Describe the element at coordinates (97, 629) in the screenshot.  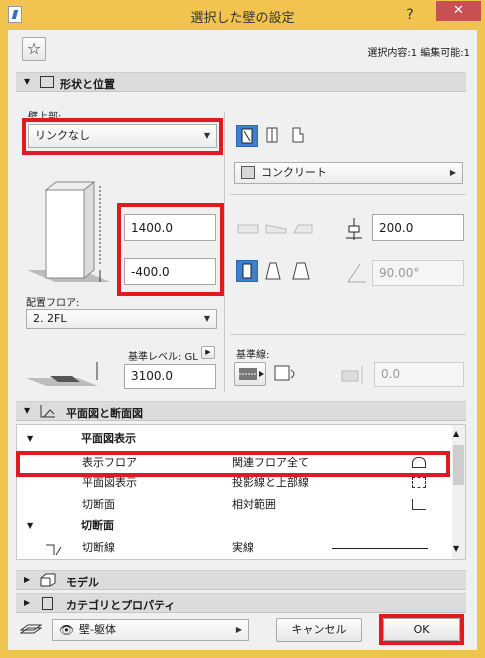
I see `layer-value: 壁-躯体` at that location.